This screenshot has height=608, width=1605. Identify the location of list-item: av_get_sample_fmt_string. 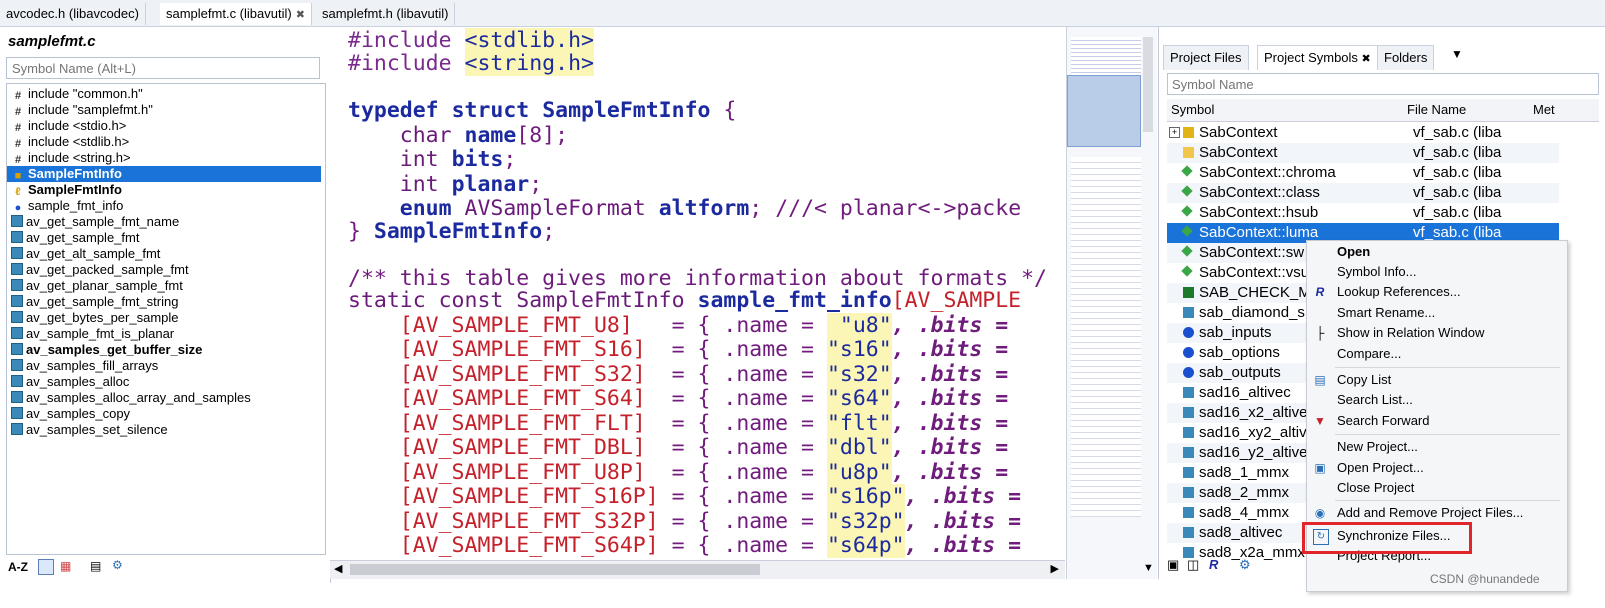
(94, 302).